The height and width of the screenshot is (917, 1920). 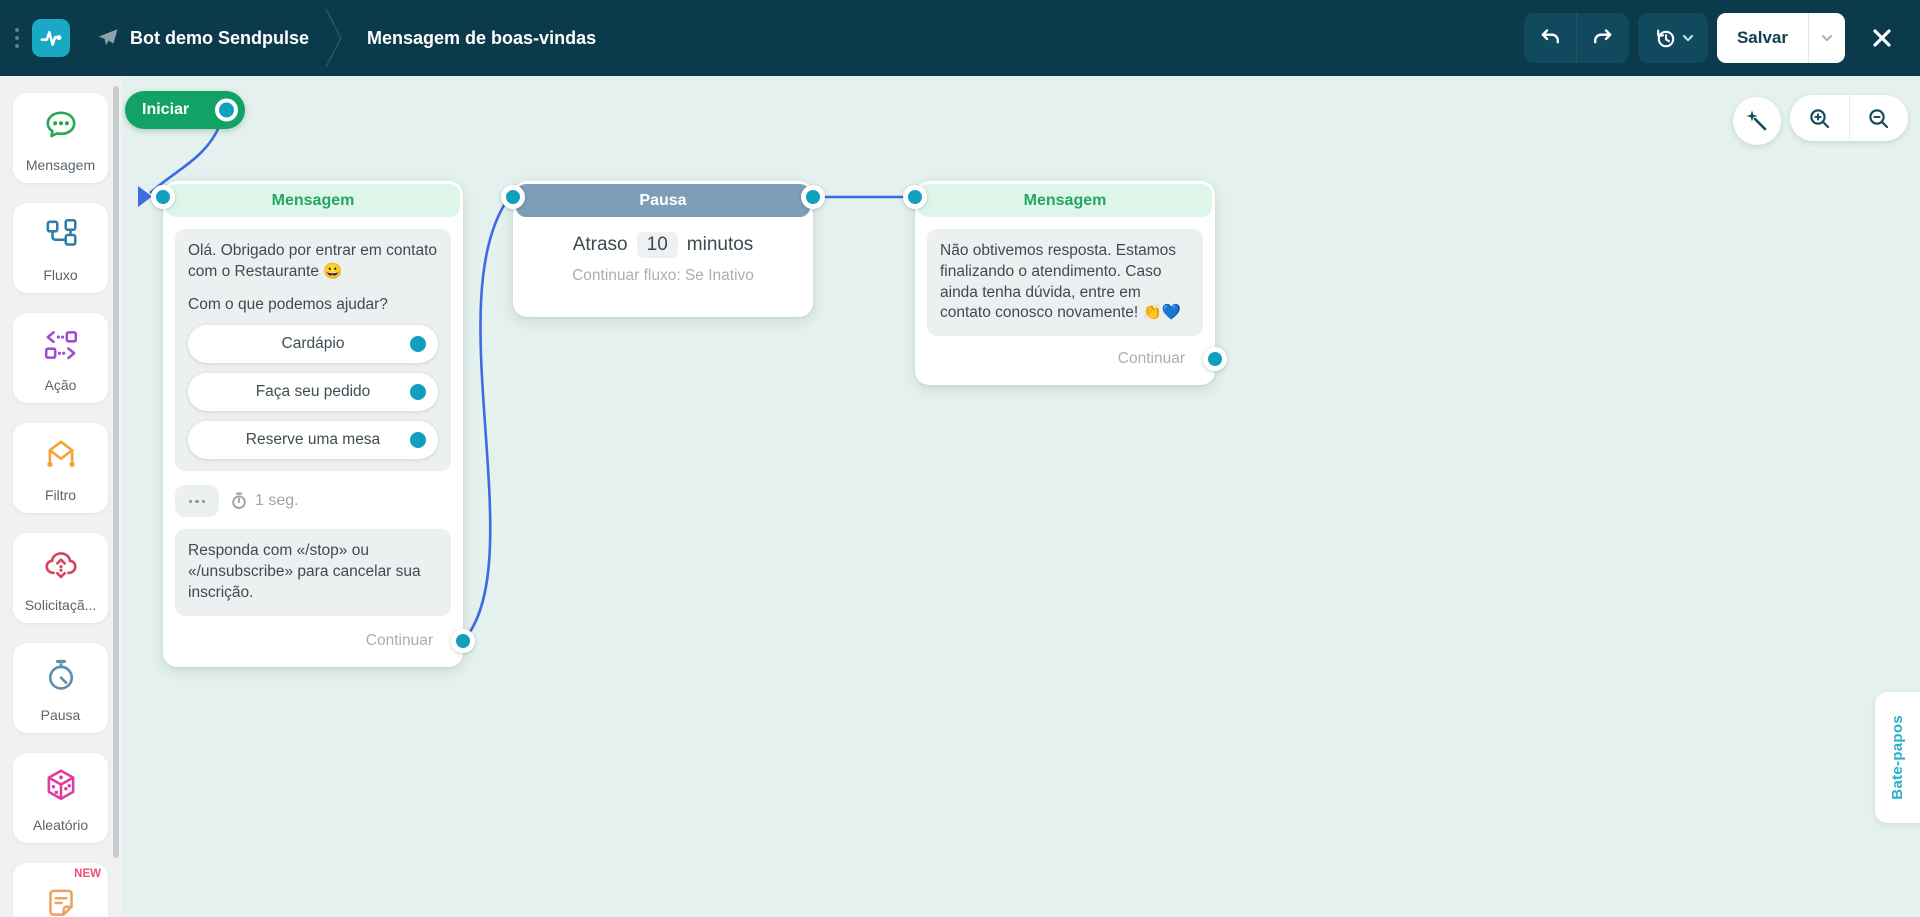 I want to click on magic-wand-icon, so click(x=1756, y=120).